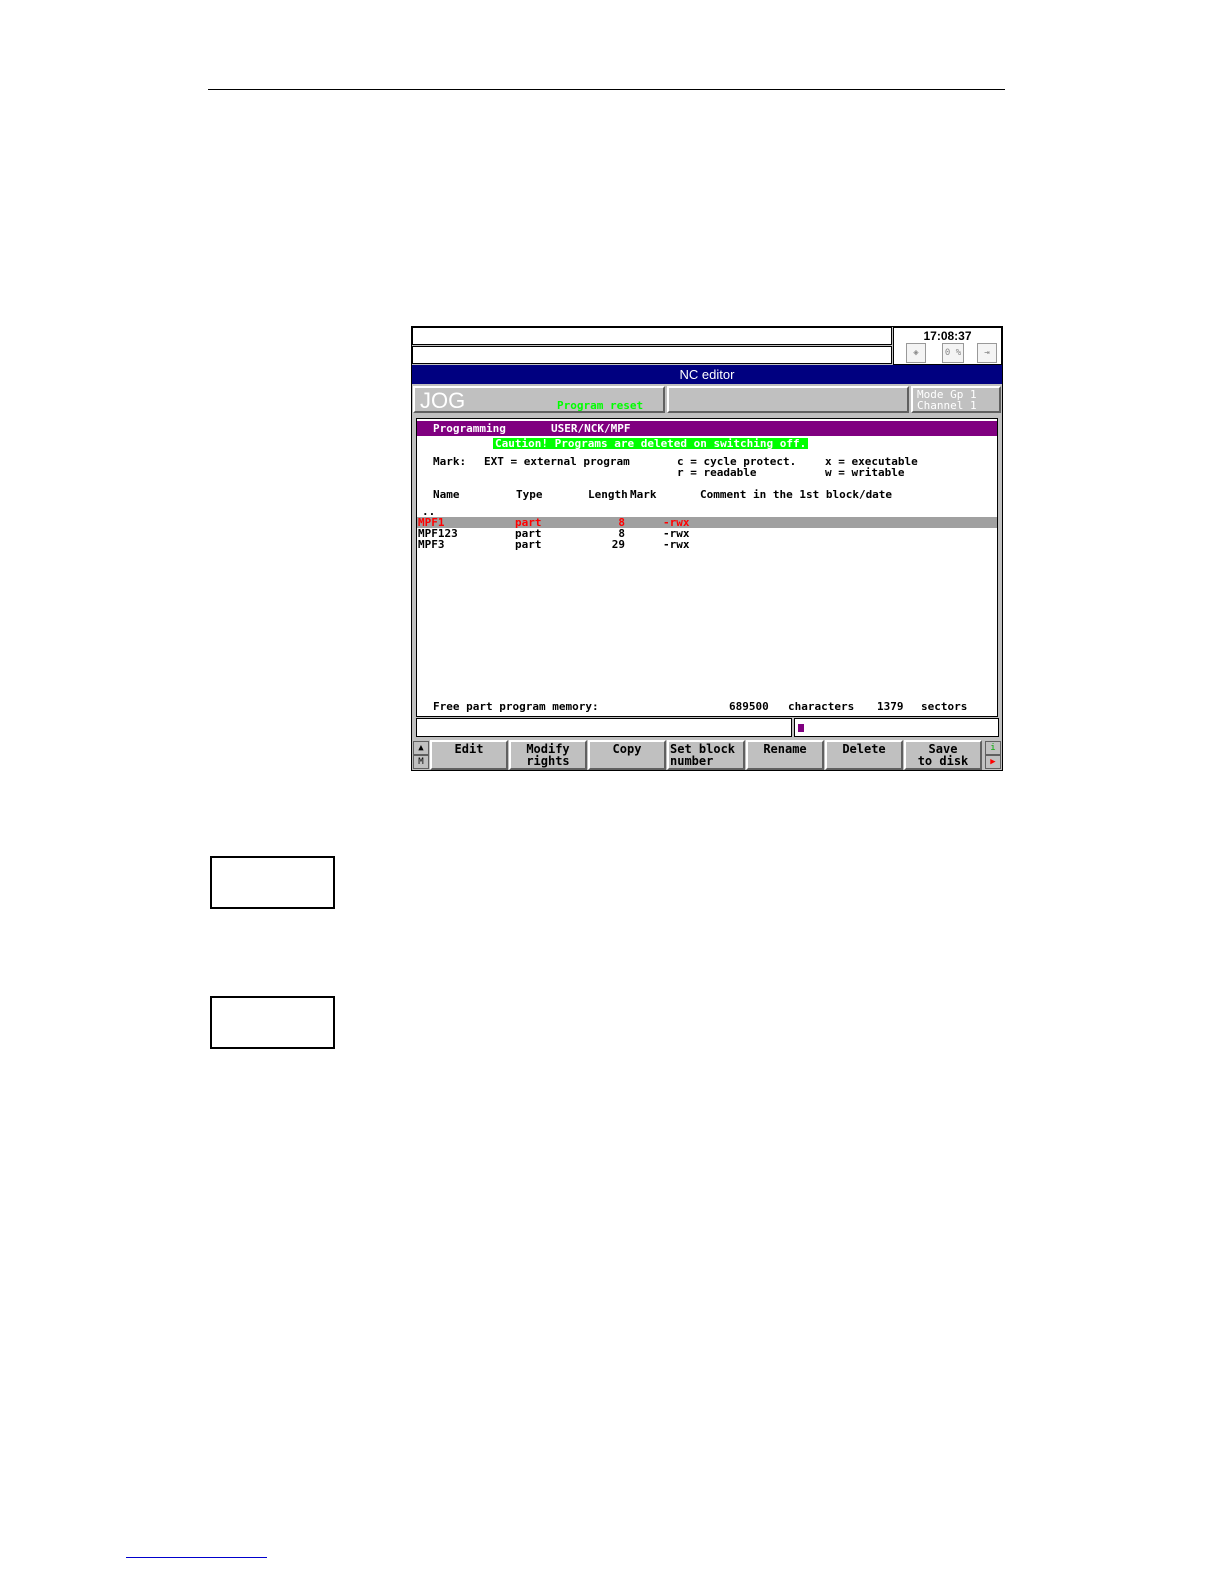 This screenshot has width=1224, height=1584. I want to click on directory-path: USER/NCK/MPF, so click(591, 428).